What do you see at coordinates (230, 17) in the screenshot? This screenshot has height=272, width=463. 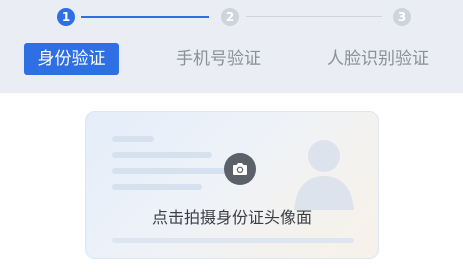 I see `step-2-indicator: 2` at bounding box center [230, 17].